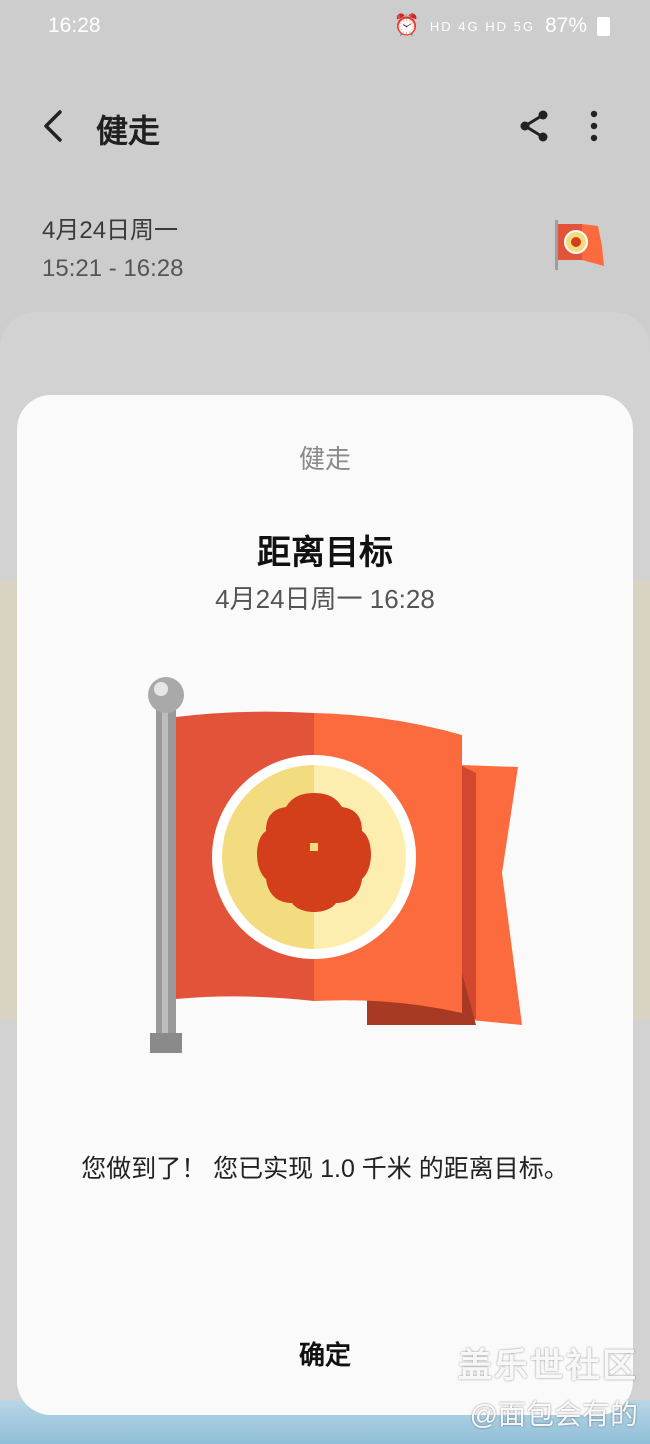 The image size is (650, 1444). Describe the element at coordinates (603, 26) in the screenshot. I see `battery-icon` at that location.